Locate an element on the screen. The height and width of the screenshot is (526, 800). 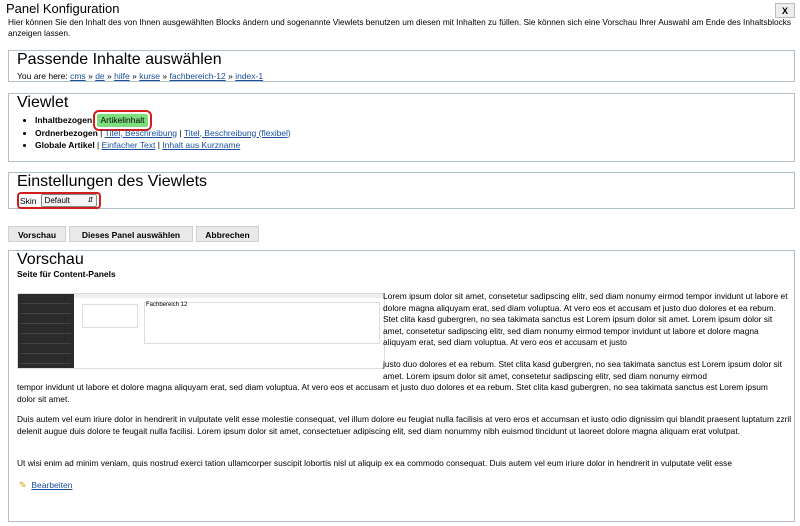
breadcrumb-link-kurse: kurse is located at coordinates (149, 76).